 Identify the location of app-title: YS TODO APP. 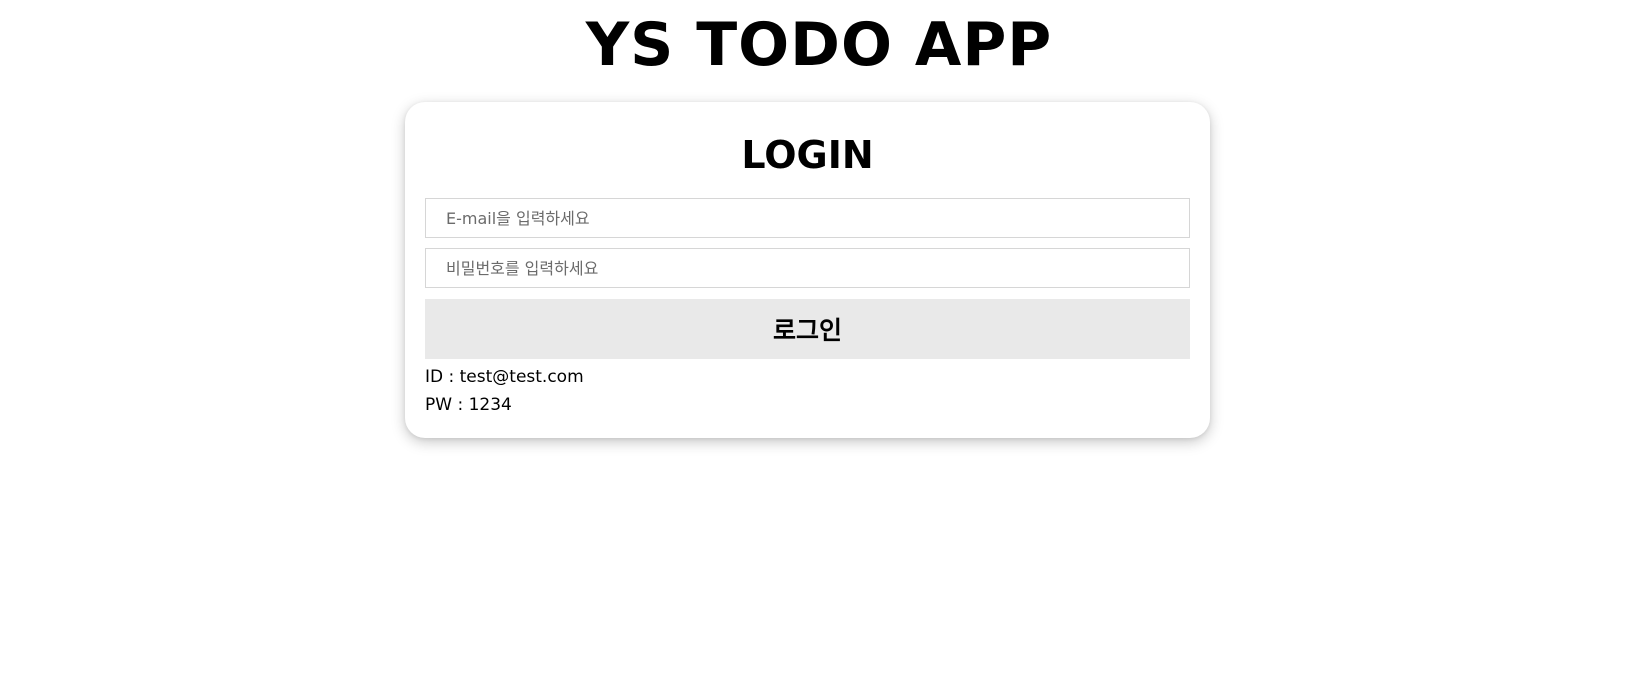
(819, 45).